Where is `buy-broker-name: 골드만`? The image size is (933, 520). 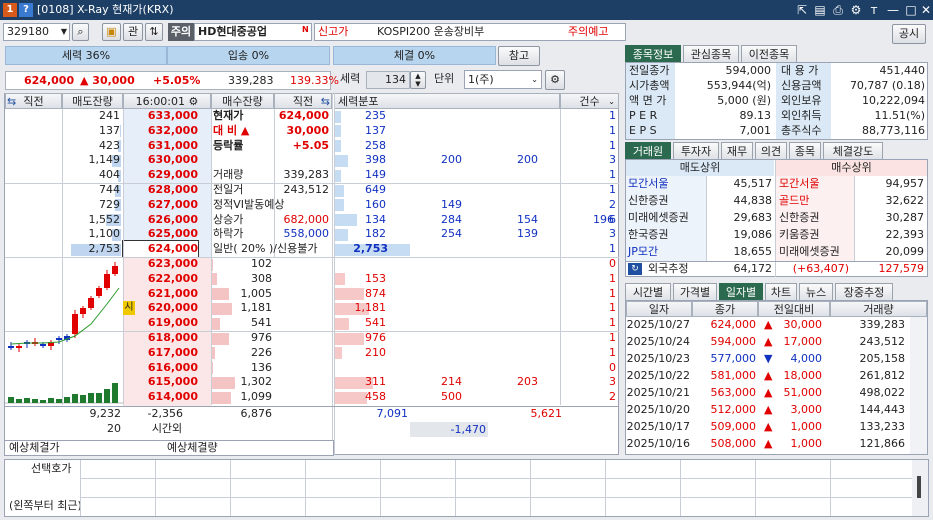
buy-broker-name: 골드만 is located at coordinates (794, 201).